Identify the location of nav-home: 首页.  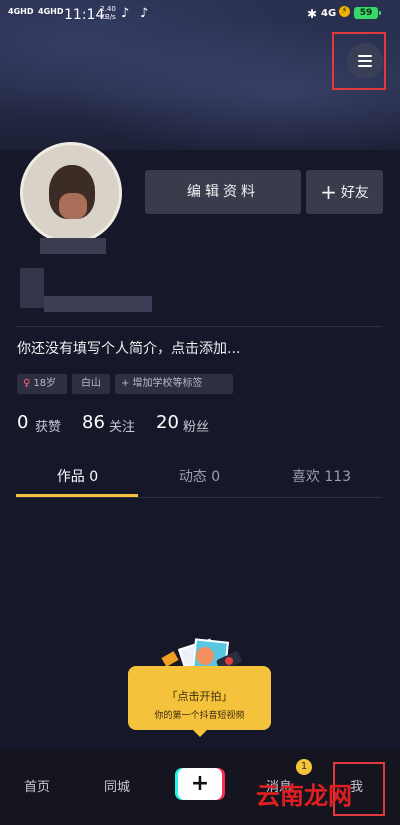
(37, 785).